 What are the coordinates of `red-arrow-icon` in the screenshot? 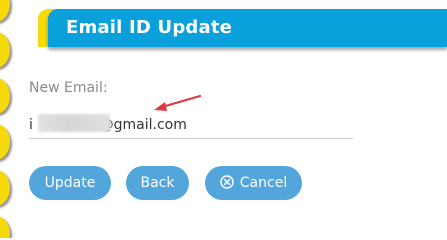 It's located at (178, 102).